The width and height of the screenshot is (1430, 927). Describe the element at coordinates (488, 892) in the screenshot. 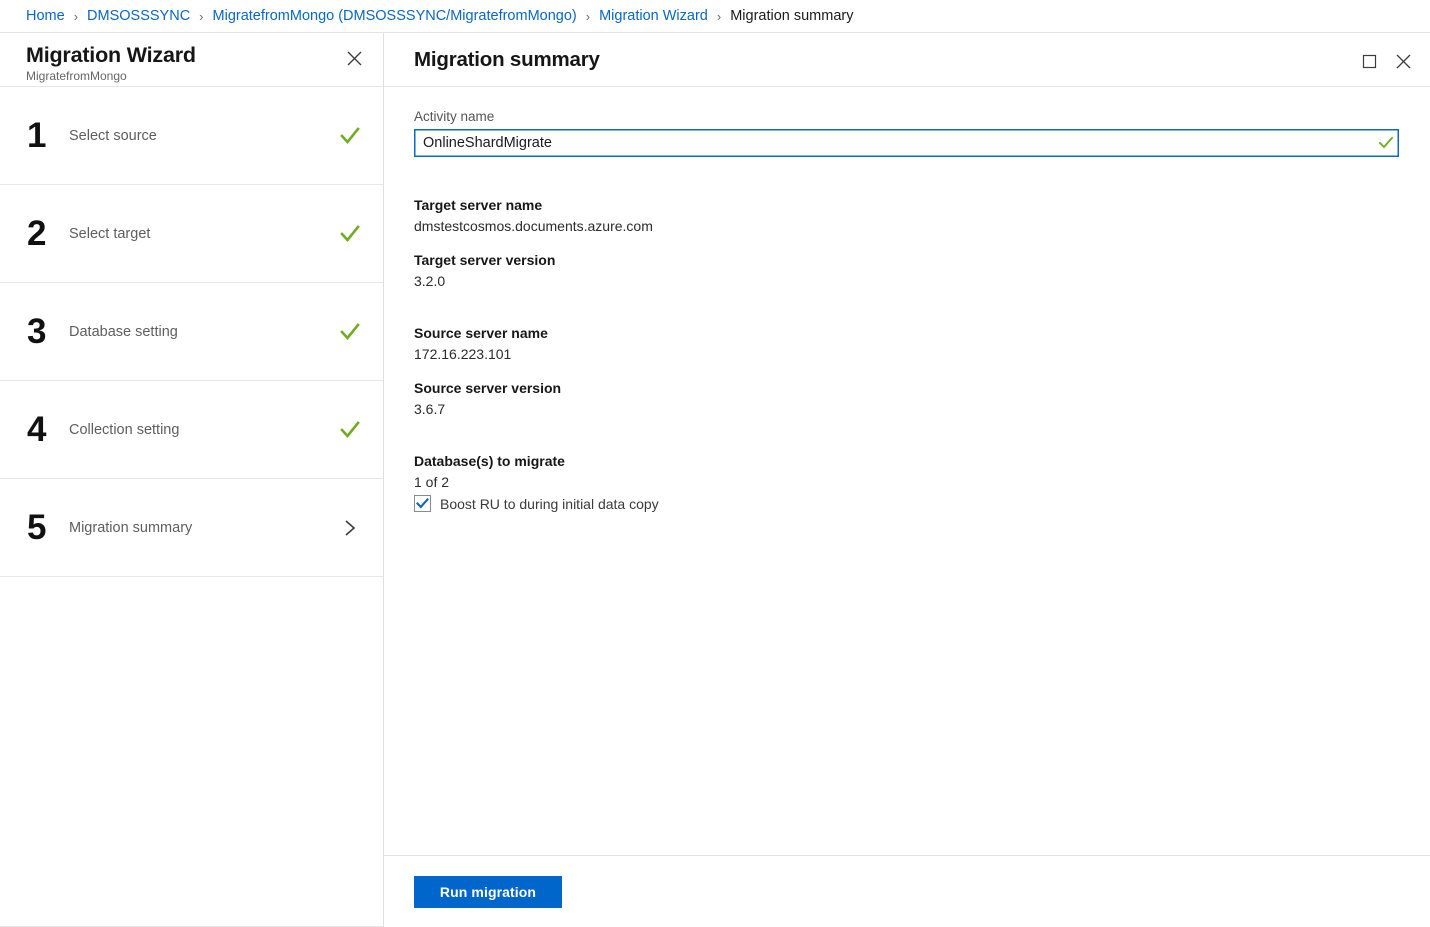

I see `run-migration-button: Run migration` at that location.